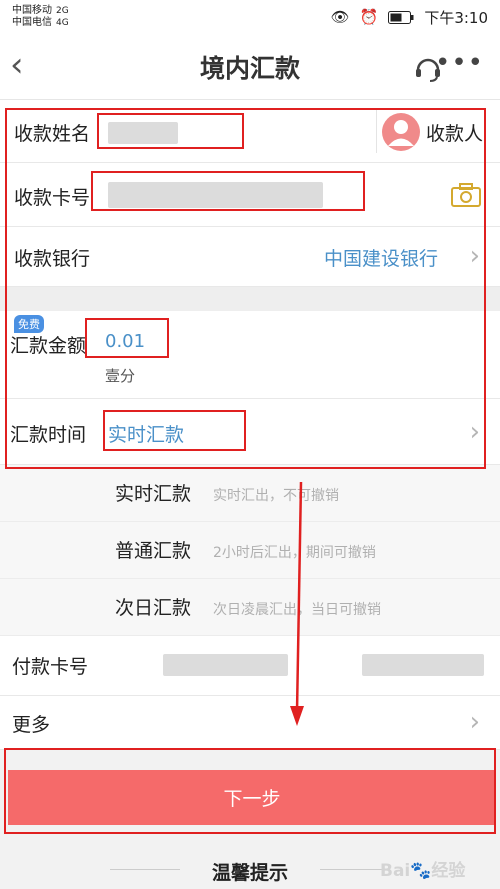  What do you see at coordinates (459, 63) in the screenshot?
I see `more-menu-icon: •••` at bounding box center [459, 63].